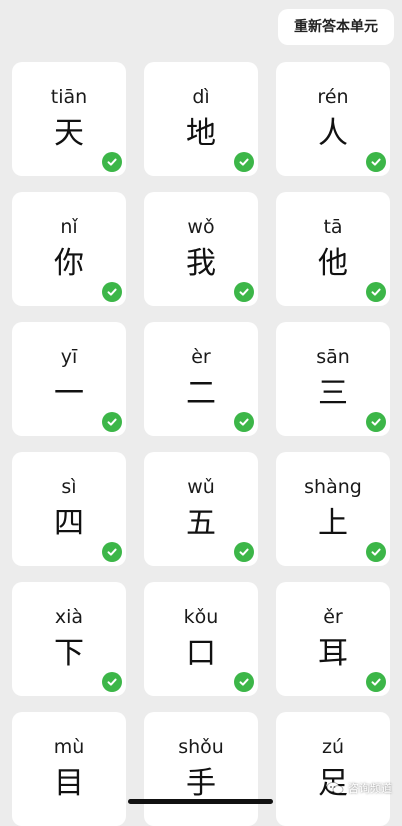 The height and width of the screenshot is (826, 402). Describe the element at coordinates (333, 487) in the screenshot. I see `pinyin-label: shàng` at that location.